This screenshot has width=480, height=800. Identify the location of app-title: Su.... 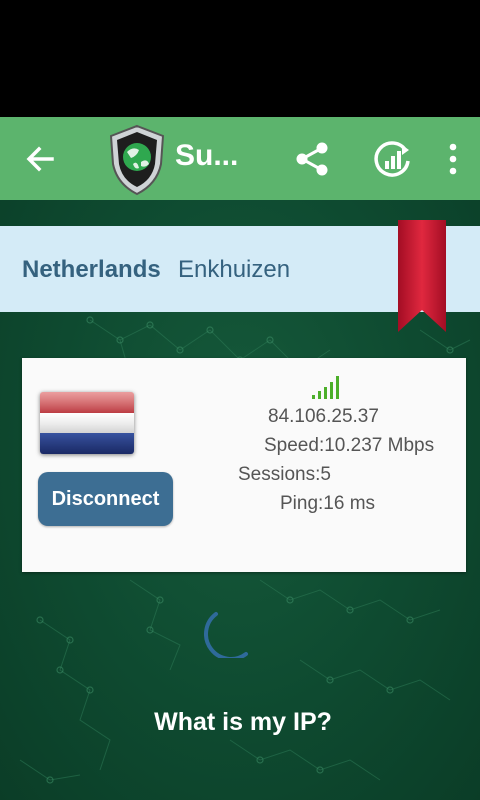
(207, 155).